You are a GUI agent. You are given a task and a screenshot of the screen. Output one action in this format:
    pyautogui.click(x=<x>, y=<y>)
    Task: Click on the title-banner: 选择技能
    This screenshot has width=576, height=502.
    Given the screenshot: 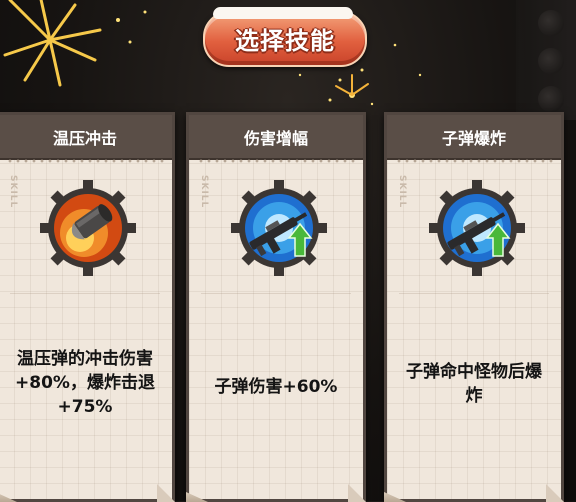 What is the action you would take?
    pyautogui.click(x=285, y=38)
    